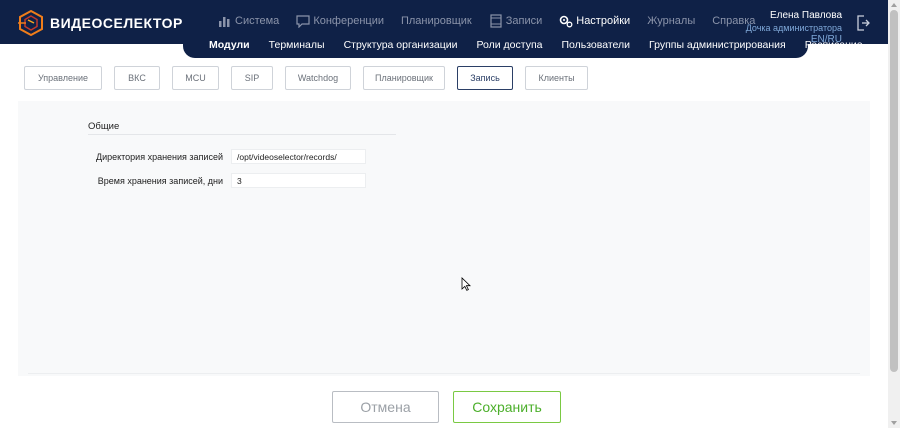 The image size is (900, 428). I want to click on app-logo: ВИДЕОСЕЛЕКТОР, so click(100, 23).